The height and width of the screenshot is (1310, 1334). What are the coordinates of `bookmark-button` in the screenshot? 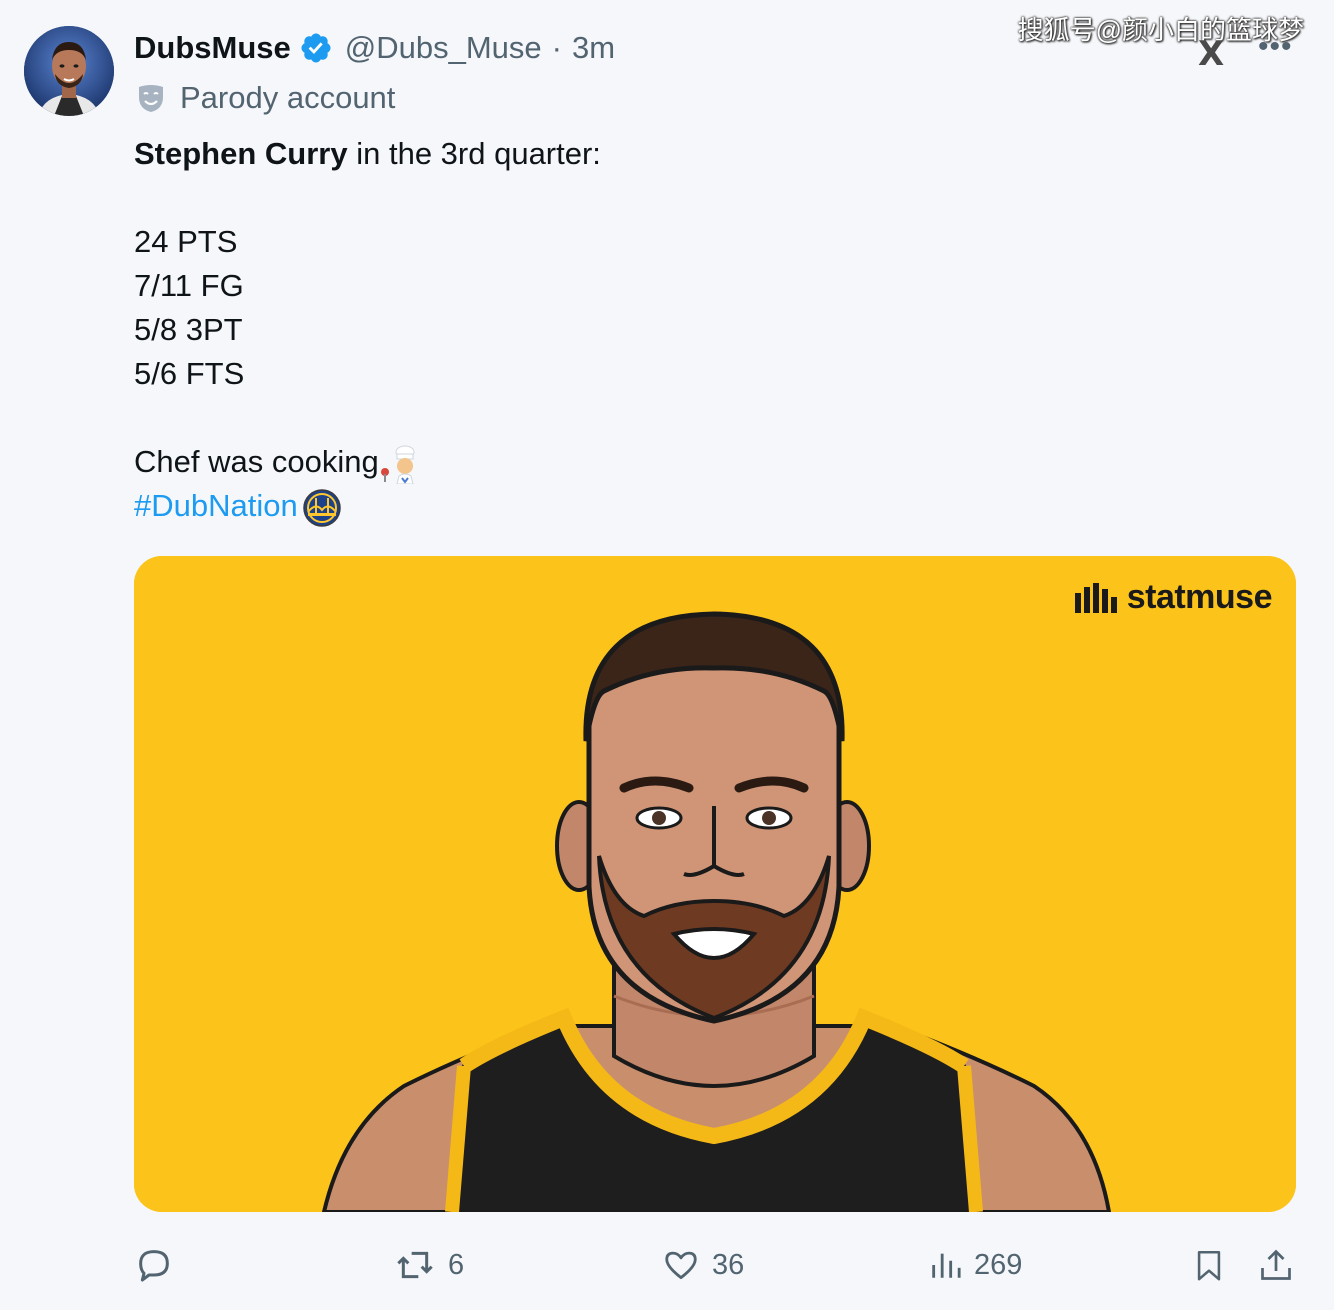 It's located at (1215, 1265).